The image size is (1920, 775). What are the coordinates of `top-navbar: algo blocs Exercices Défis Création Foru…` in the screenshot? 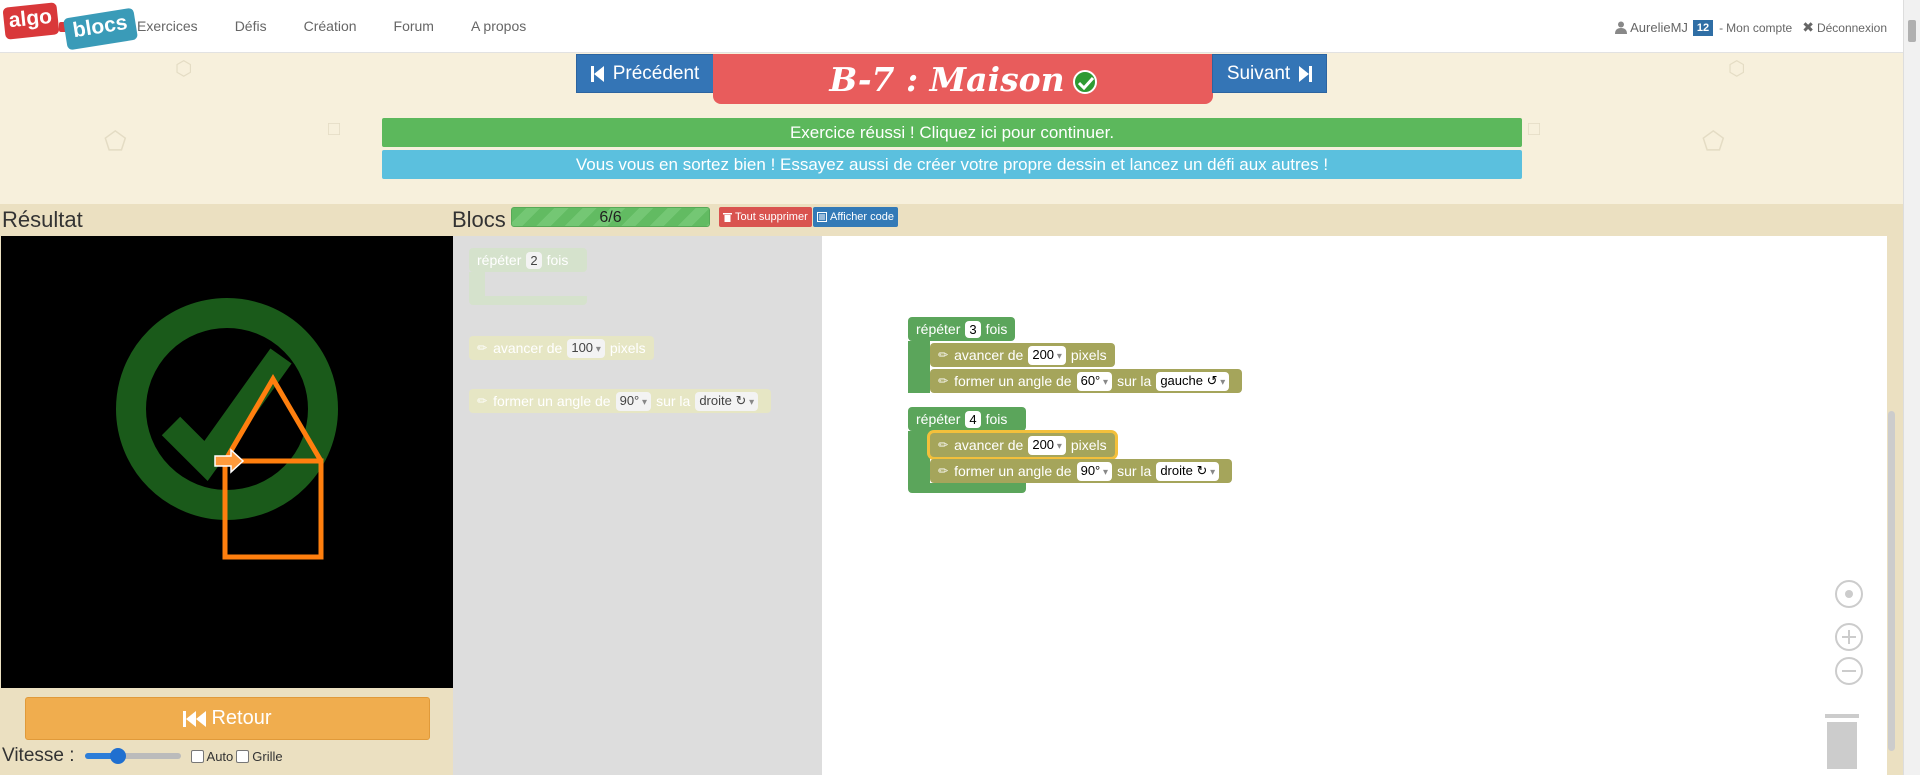 It's located at (951, 26).